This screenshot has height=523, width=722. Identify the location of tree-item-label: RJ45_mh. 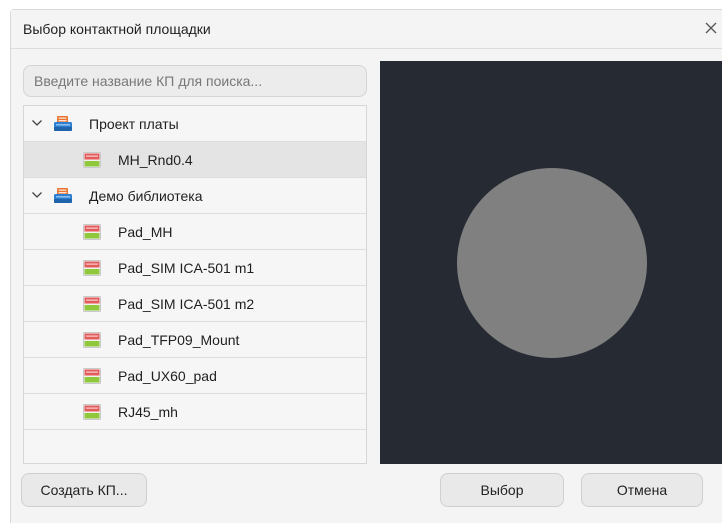
(148, 412).